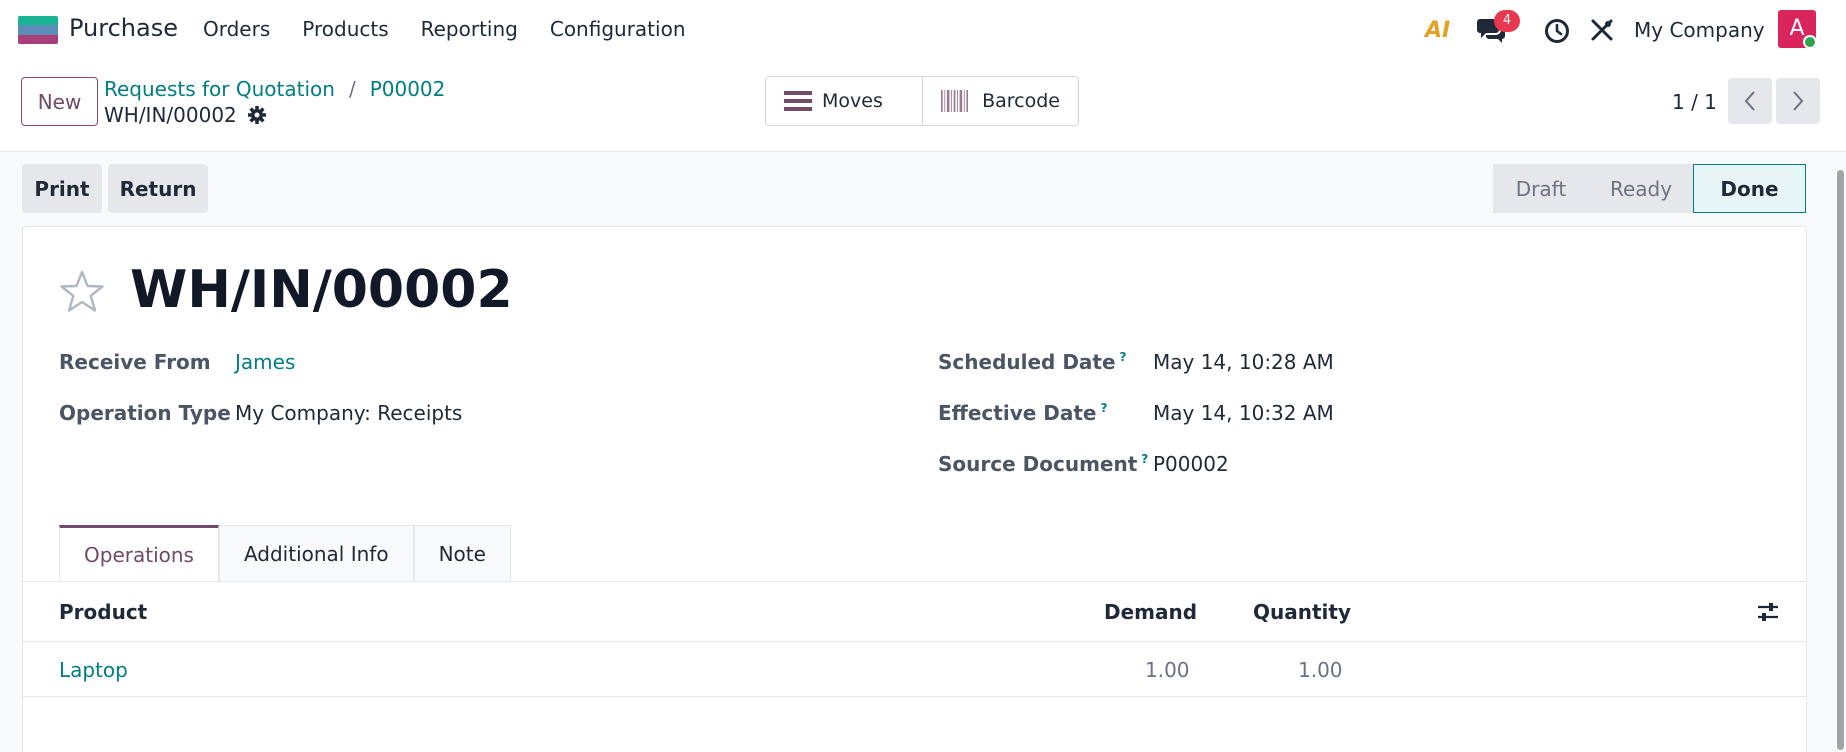 This screenshot has width=1846, height=752. Describe the element at coordinates (955, 101) in the screenshot. I see `barcode-icon` at that location.